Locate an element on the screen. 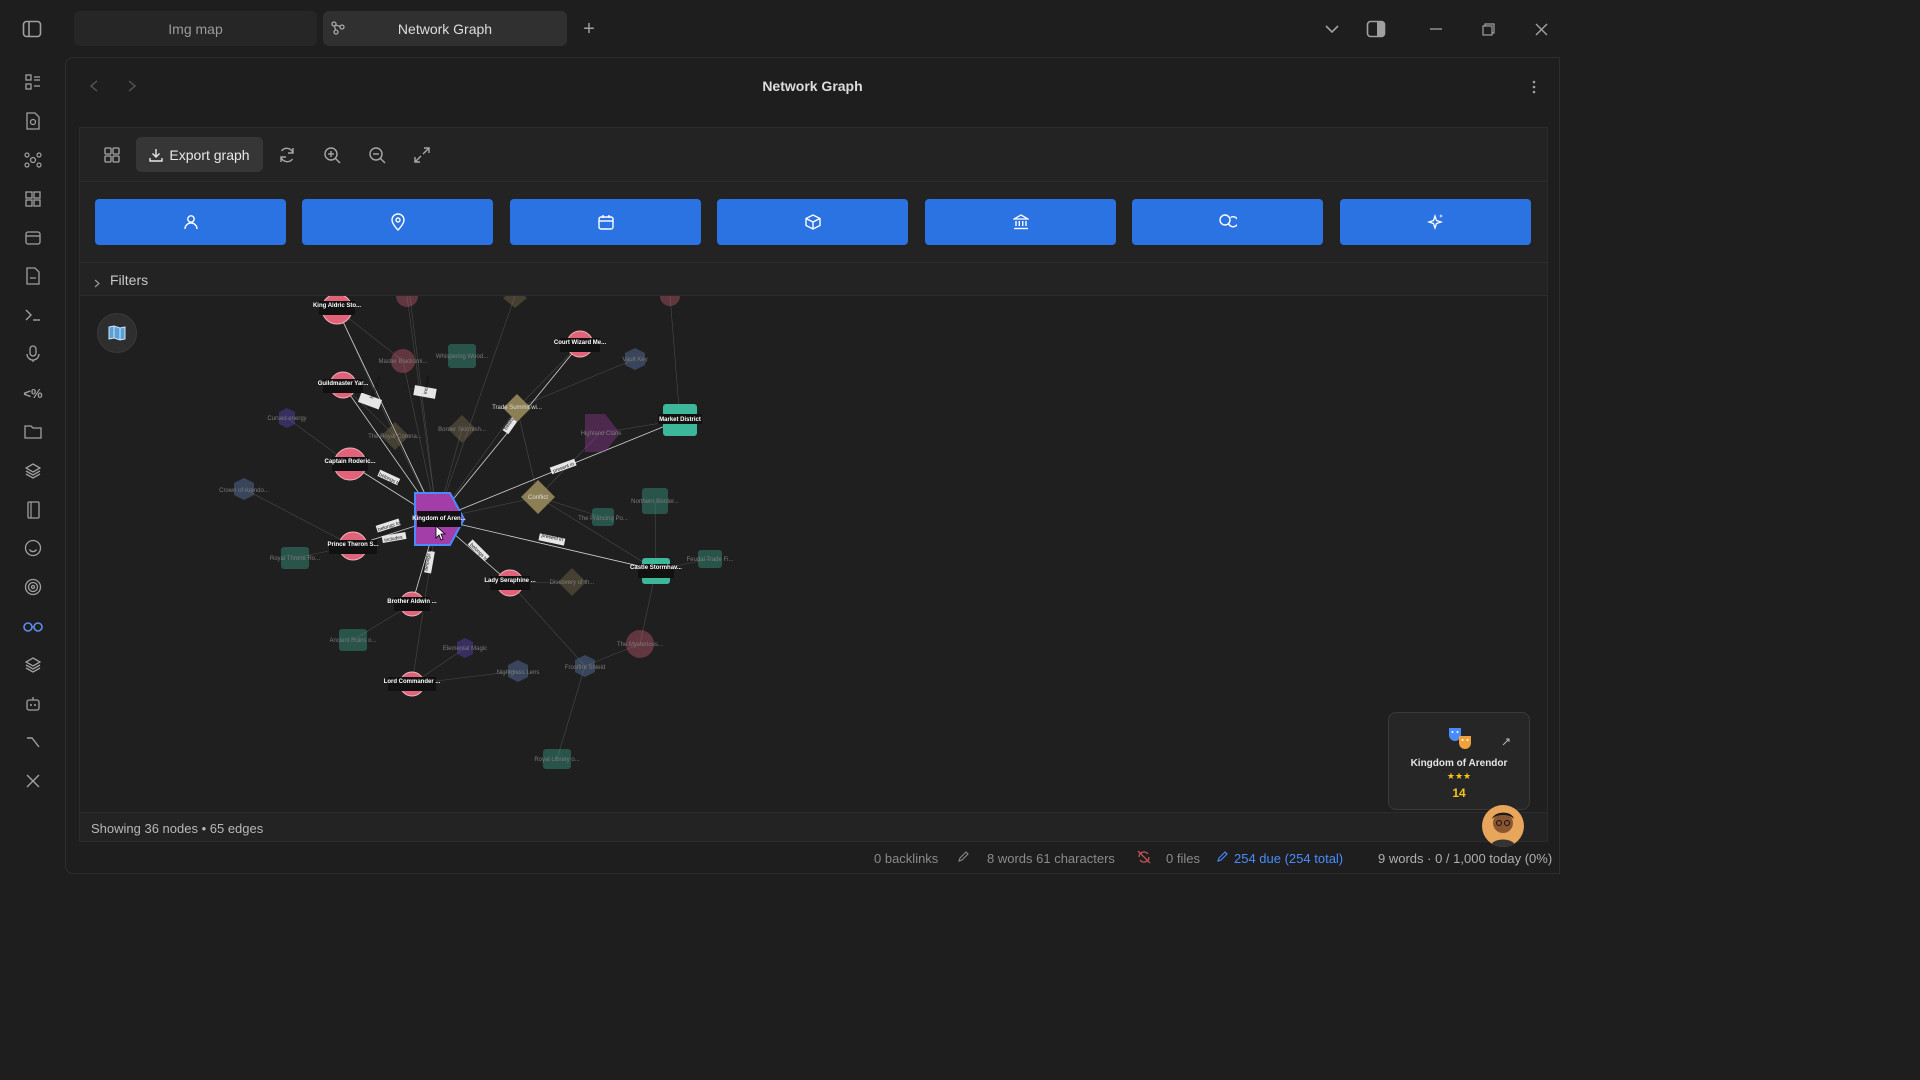 The height and width of the screenshot is (1080, 1920). file-search-icon is located at coordinates (33, 121).